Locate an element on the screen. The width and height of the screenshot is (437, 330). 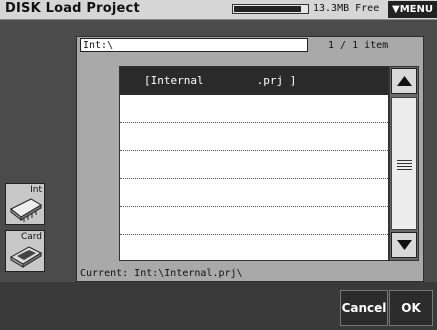
list-item-label: [Internal .prj ] is located at coordinates (220, 80).